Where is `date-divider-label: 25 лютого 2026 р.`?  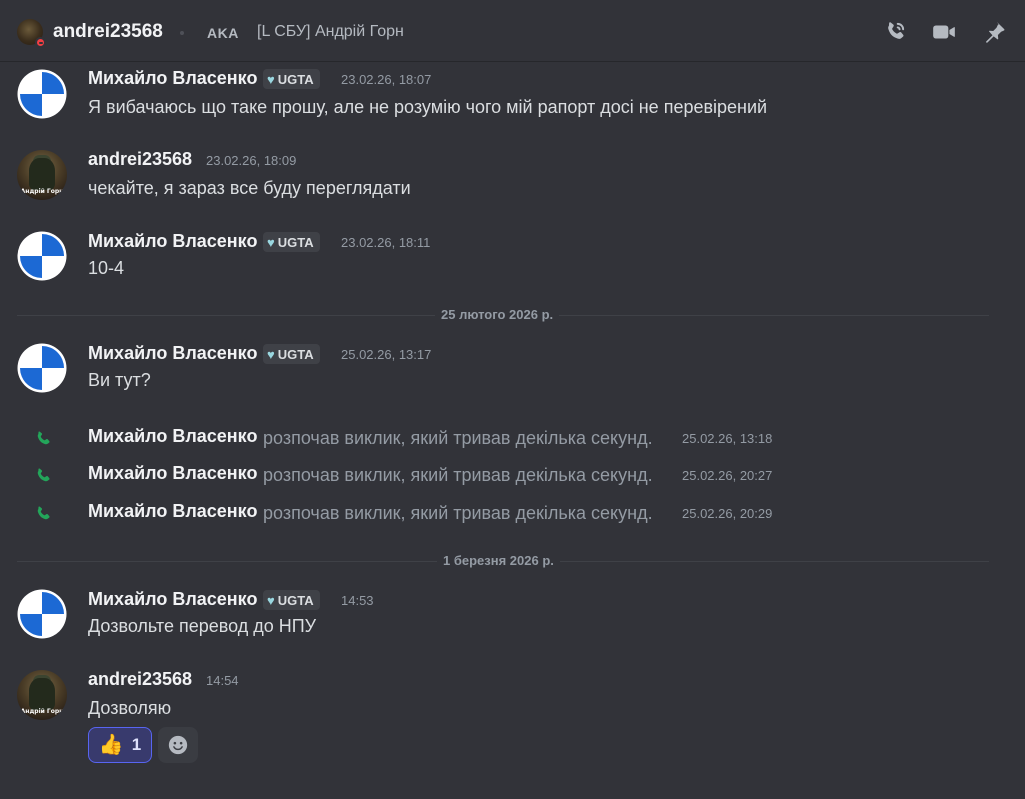
date-divider-label: 25 лютого 2026 р. is located at coordinates (497, 314).